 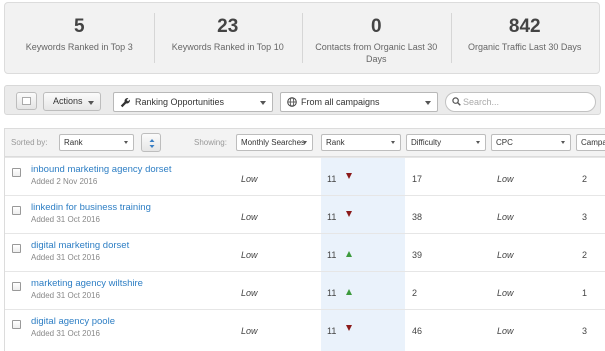 I want to click on stat-traffic: 842 Organic Traffic Last 30 Days, so click(x=525, y=38).